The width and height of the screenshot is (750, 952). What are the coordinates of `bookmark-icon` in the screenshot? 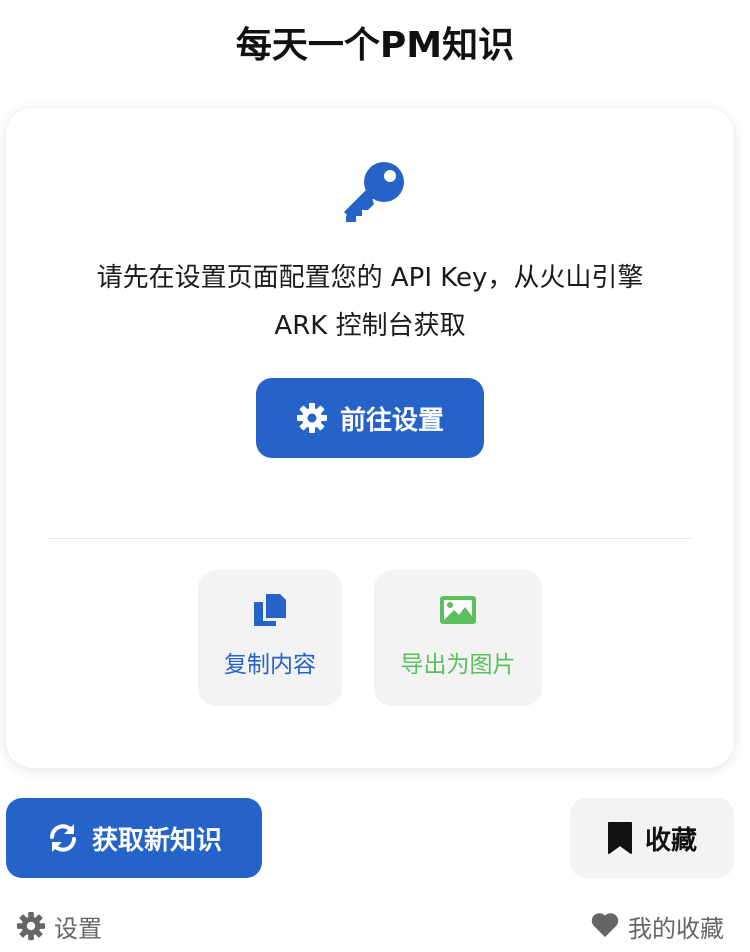 It's located at (620, 838).